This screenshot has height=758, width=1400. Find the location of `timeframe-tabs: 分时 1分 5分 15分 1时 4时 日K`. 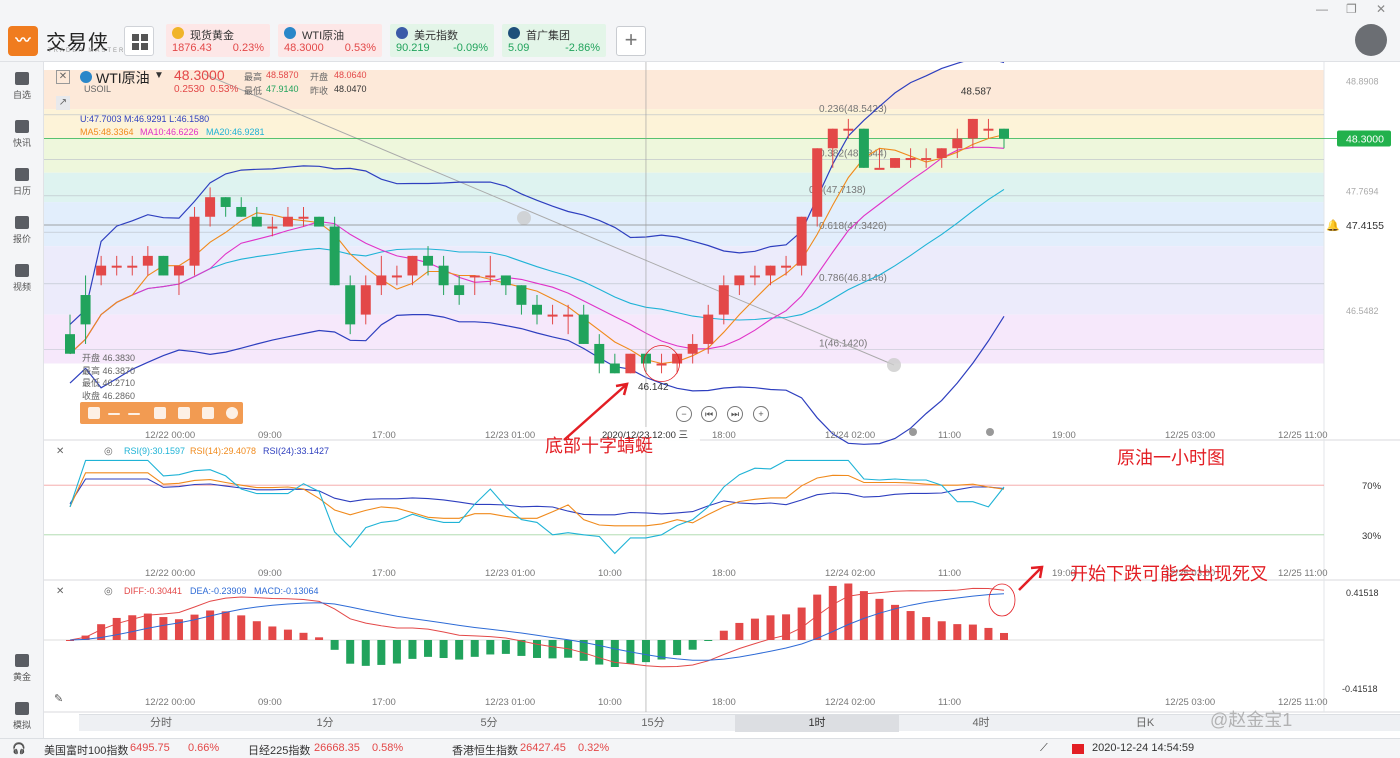

timeframe-tabs: 分时 1分 5分 15分 1时 4时 日K is located at coordinates (739, 723).